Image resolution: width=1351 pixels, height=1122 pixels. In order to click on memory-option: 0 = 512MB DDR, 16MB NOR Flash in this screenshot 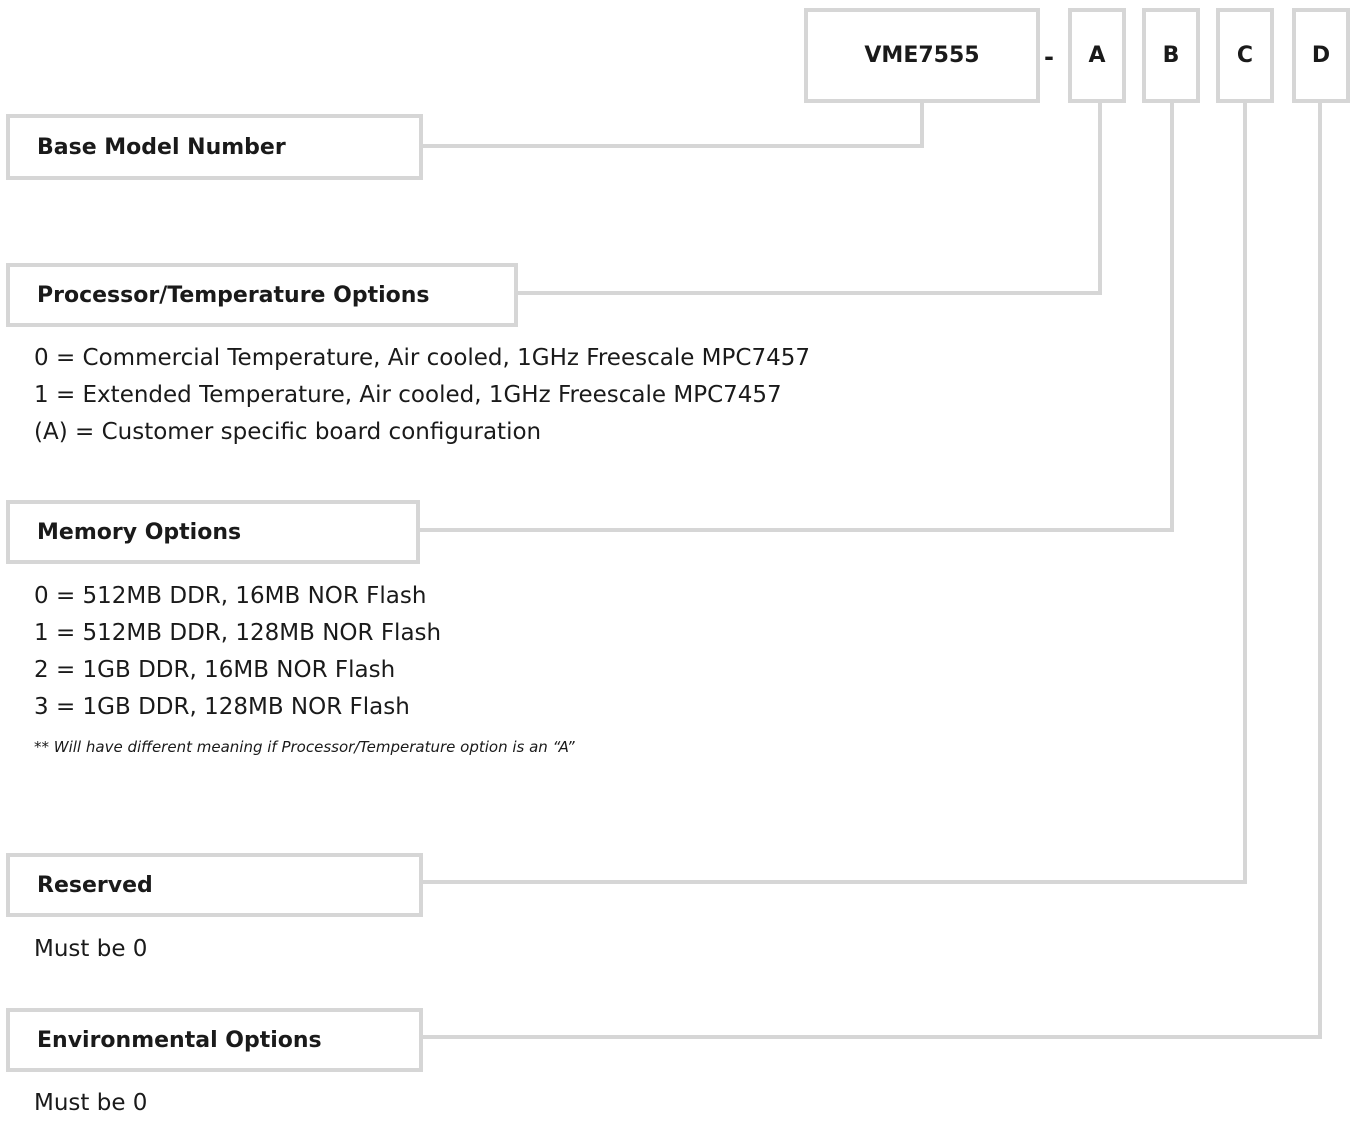, I will do `click(230, 596)`.